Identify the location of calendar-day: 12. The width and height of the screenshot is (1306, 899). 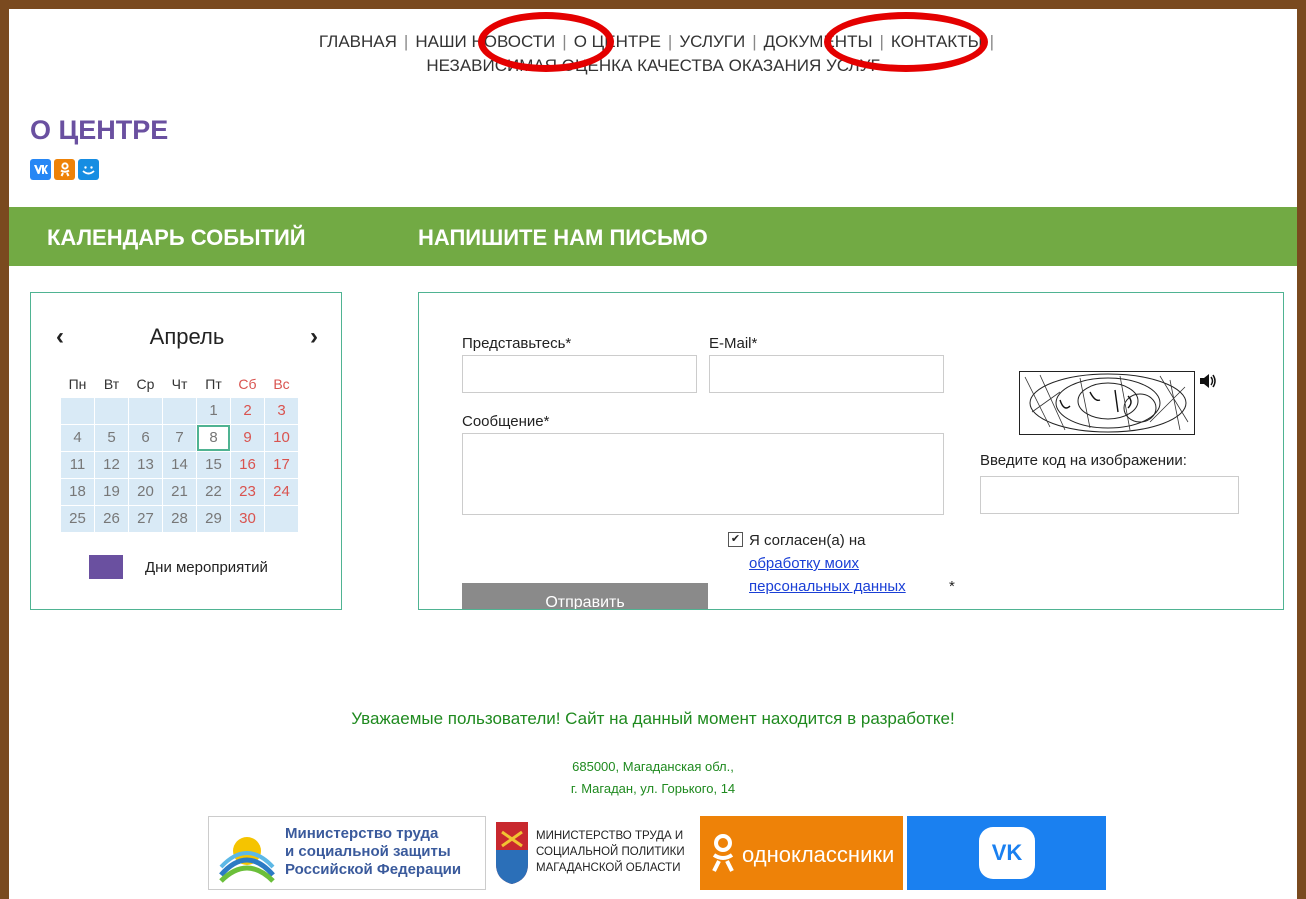
(111, 465).